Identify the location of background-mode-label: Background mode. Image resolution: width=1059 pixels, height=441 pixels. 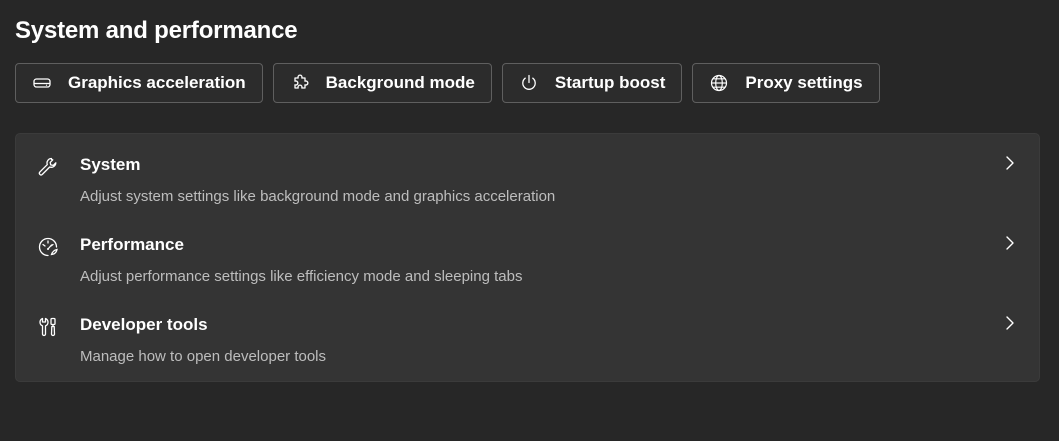
(400, 82).